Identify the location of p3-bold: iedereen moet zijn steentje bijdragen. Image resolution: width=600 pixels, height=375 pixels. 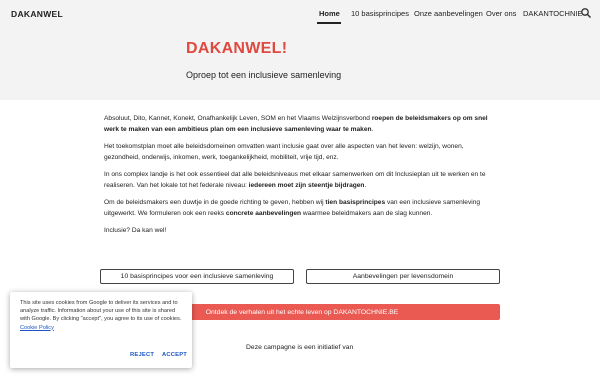
(306, 185).